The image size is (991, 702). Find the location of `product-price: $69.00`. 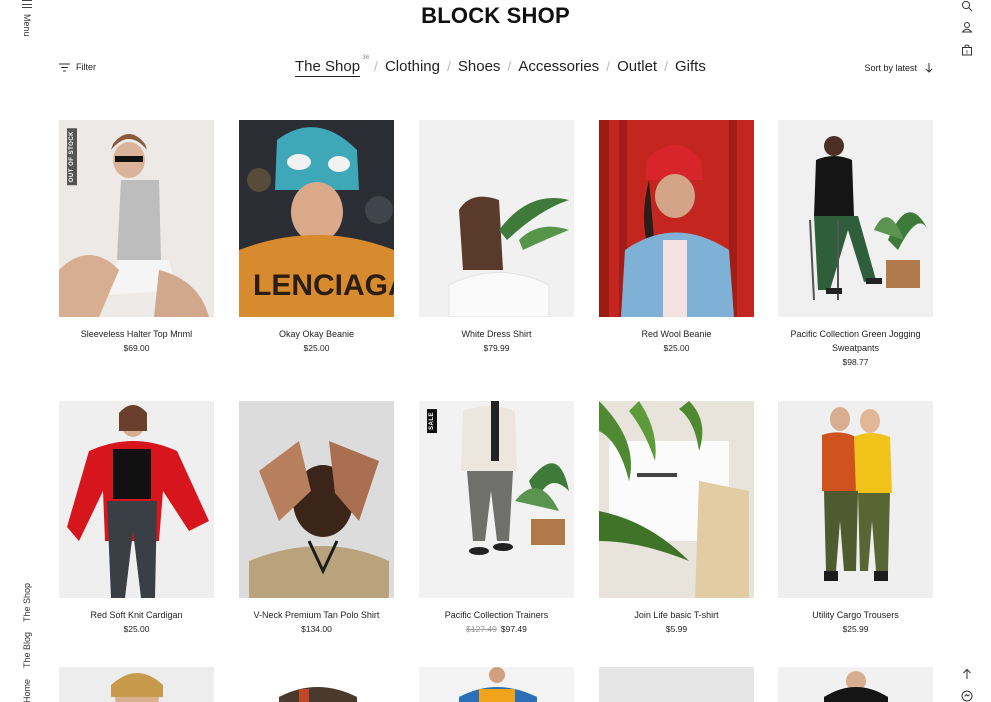

product-price: $69.00 is located at coordinates (136, 348).